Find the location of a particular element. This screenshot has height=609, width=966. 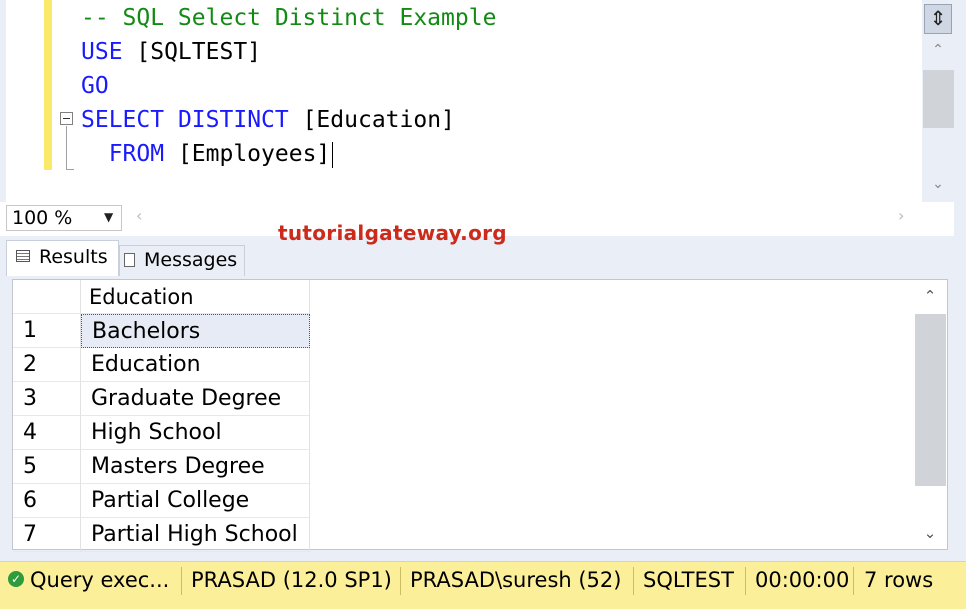

results-scroll-thumb is located at coordinates (930, 400).